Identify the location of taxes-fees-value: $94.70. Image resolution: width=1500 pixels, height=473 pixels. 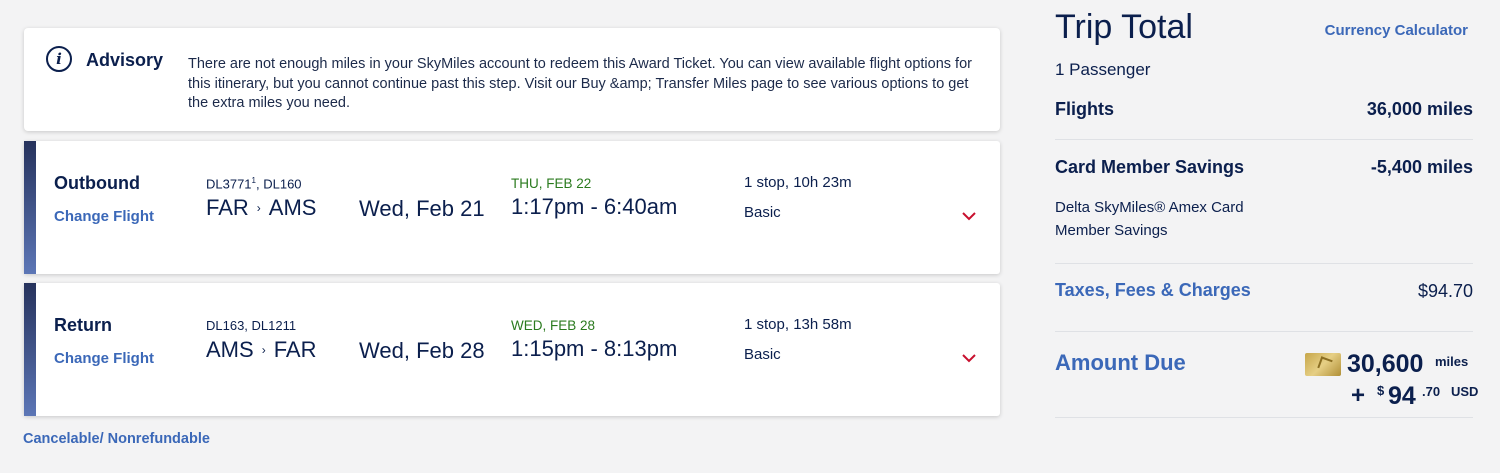
(1445, 291).